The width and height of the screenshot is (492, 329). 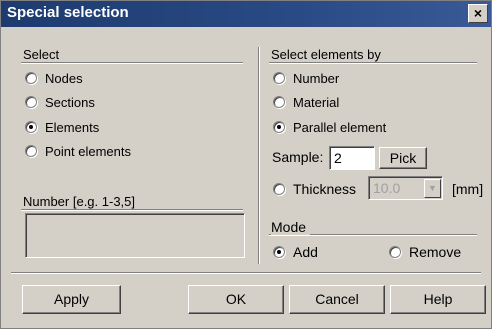 I want to click on radio-by-material: Material, so click(x=306, y=102).